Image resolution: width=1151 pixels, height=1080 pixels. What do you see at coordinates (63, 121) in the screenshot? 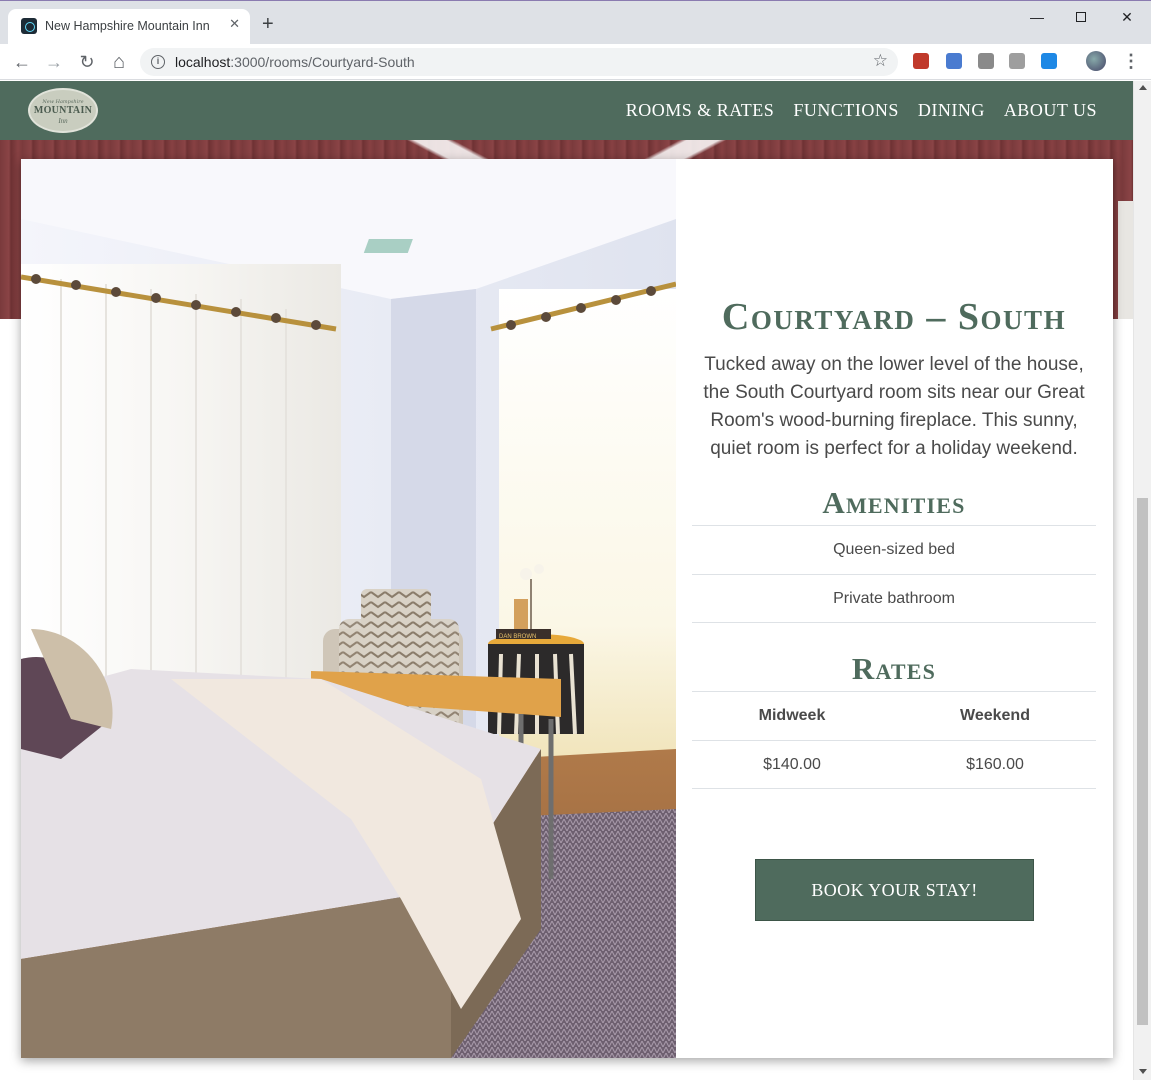
I see `logo-sub-text: Inn` at bounding box center [63, 121].